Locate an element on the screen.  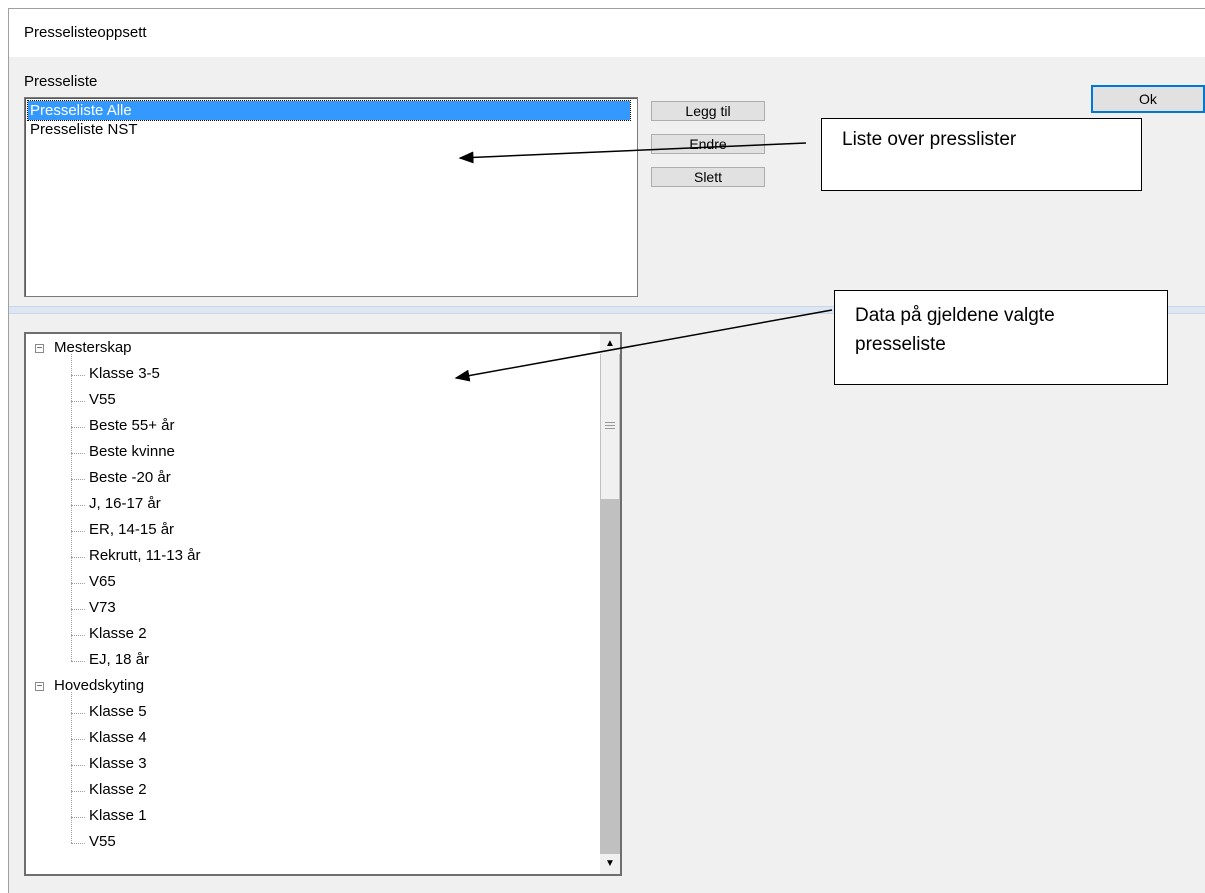
tree-item: J, 16-17 år is located at coordinates (125, 504).